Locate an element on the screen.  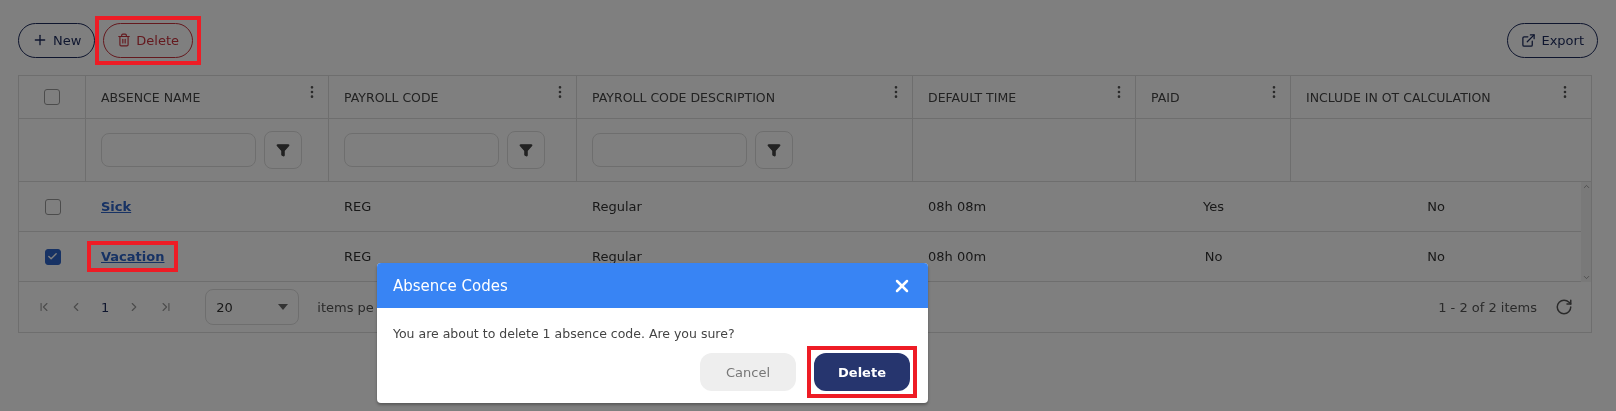
external-link-icon is located at coordinates (1529, 40).